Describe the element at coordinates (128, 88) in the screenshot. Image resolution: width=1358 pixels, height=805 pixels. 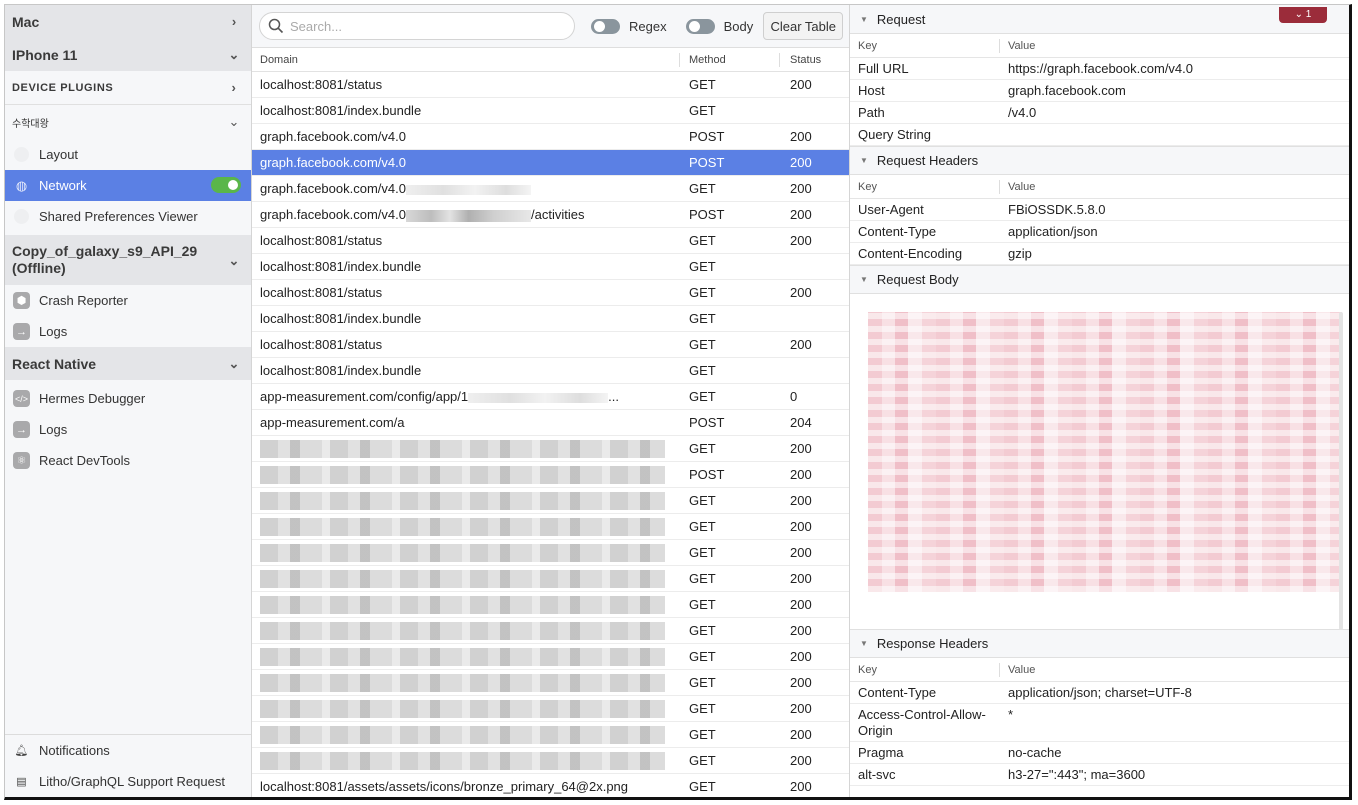
I see `device-plugins-header: DEVICE PLUGINS ›` at that location.